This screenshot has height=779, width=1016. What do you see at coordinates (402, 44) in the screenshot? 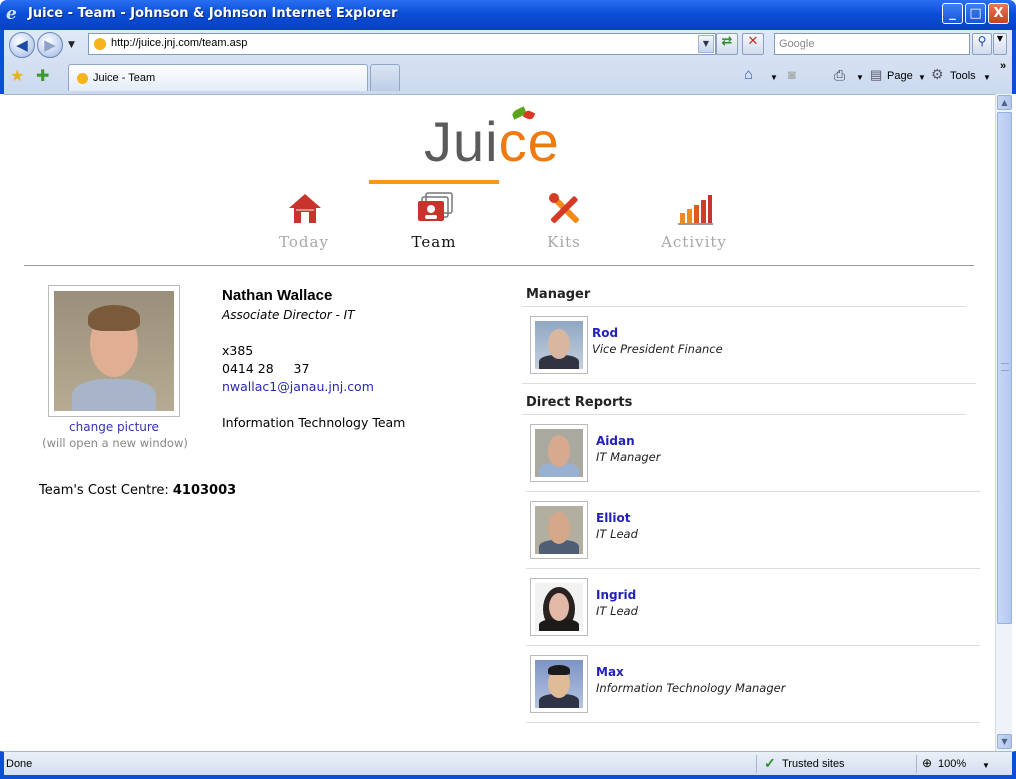
I see `address-bar: http://juice.jnj.com/team.asp ▼` at bounding box center [402, 44].